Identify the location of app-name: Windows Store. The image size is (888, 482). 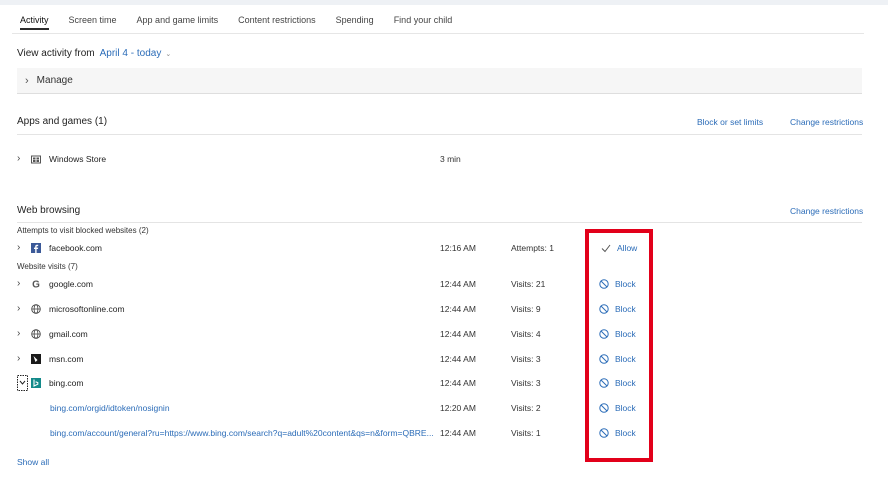
(78, 159).